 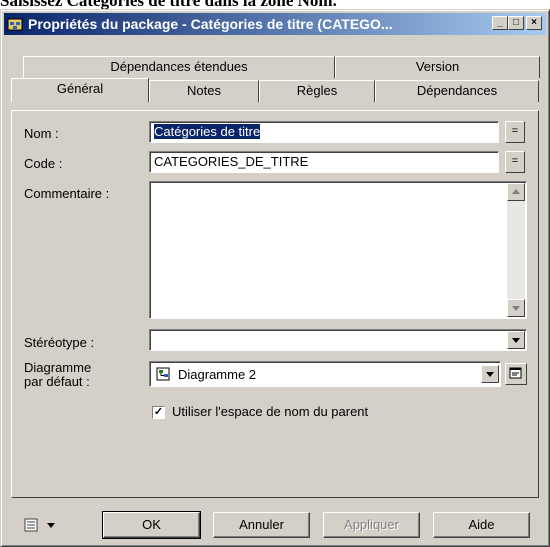 I want to click on diagramme-select: Diagramme 2, so click(x=325, y=374).